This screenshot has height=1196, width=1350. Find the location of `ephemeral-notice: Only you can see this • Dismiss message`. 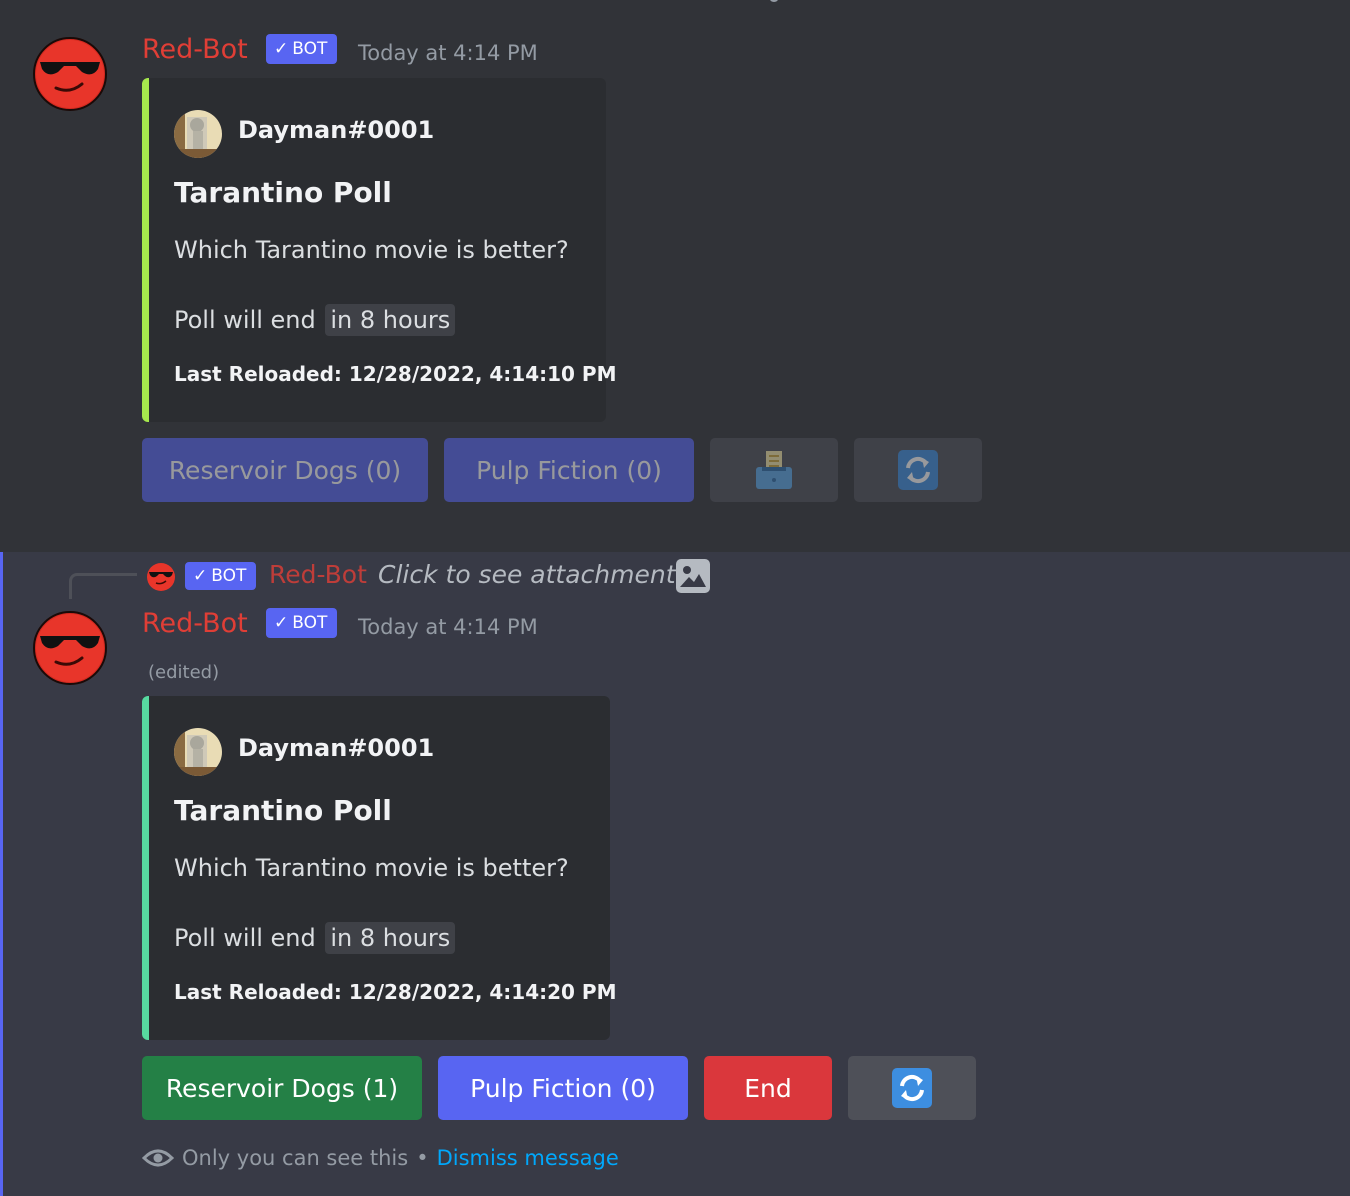

ephemeral-notice: Only you can see this • Dismiss message is located at coordinates (380, 1158).